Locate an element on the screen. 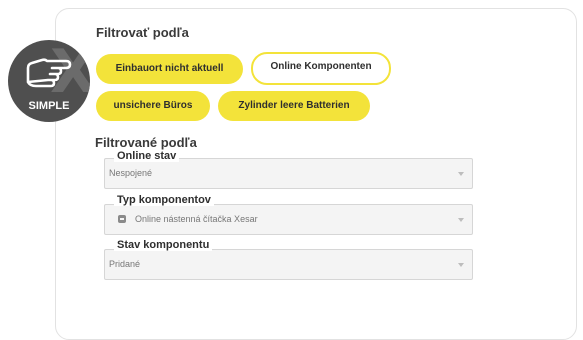 This screenshot has height=340, width=583. simple-badge: X SIMPLE is located at coordinates (49, 81).